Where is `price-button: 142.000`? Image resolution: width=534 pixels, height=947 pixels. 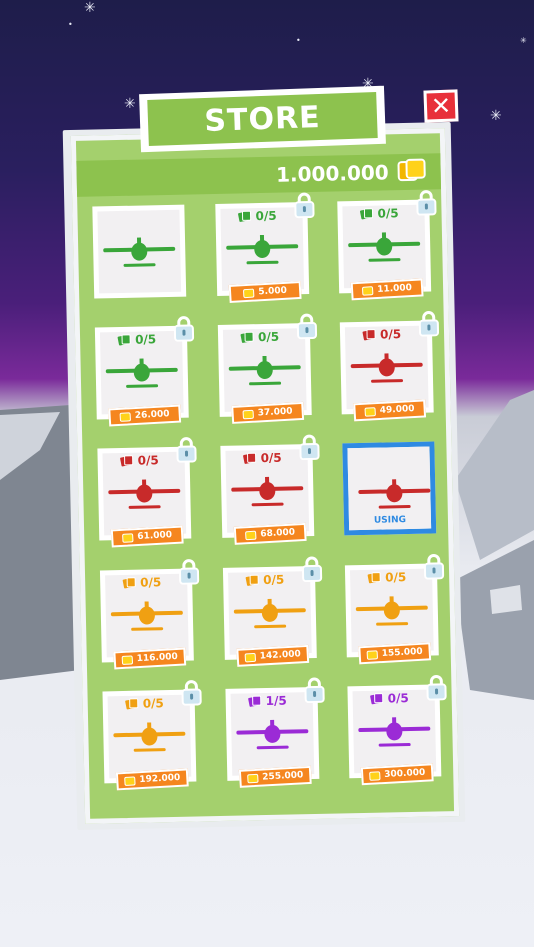
price-button: 142.000 is located at coordinates (273, 655).